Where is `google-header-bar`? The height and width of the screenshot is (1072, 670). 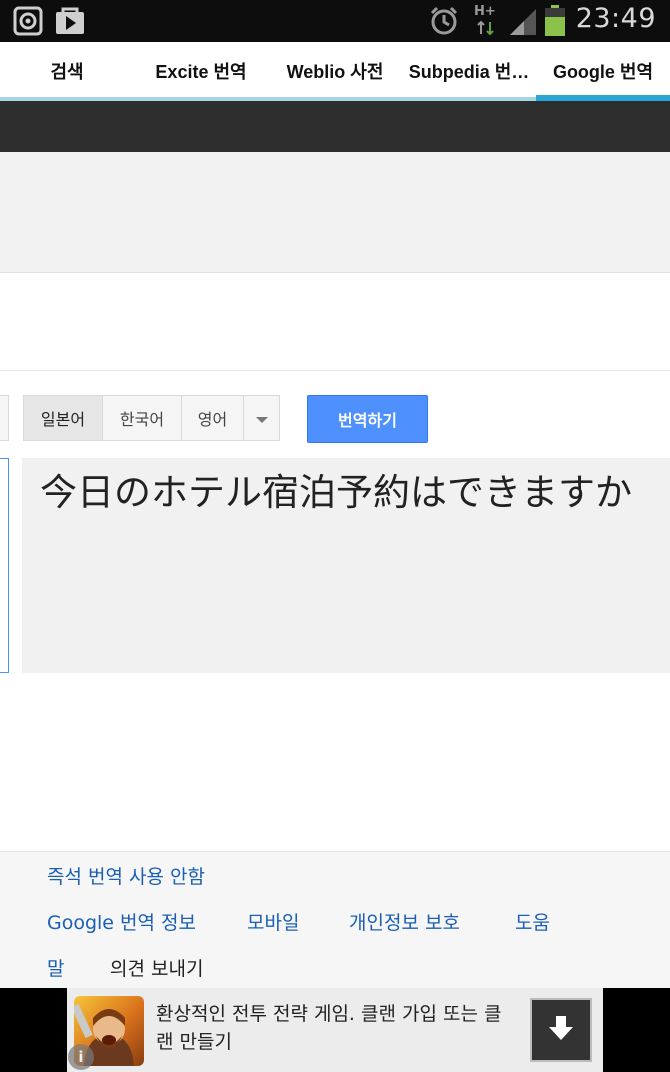 google-header-bar is located at coordinates (335, 126).